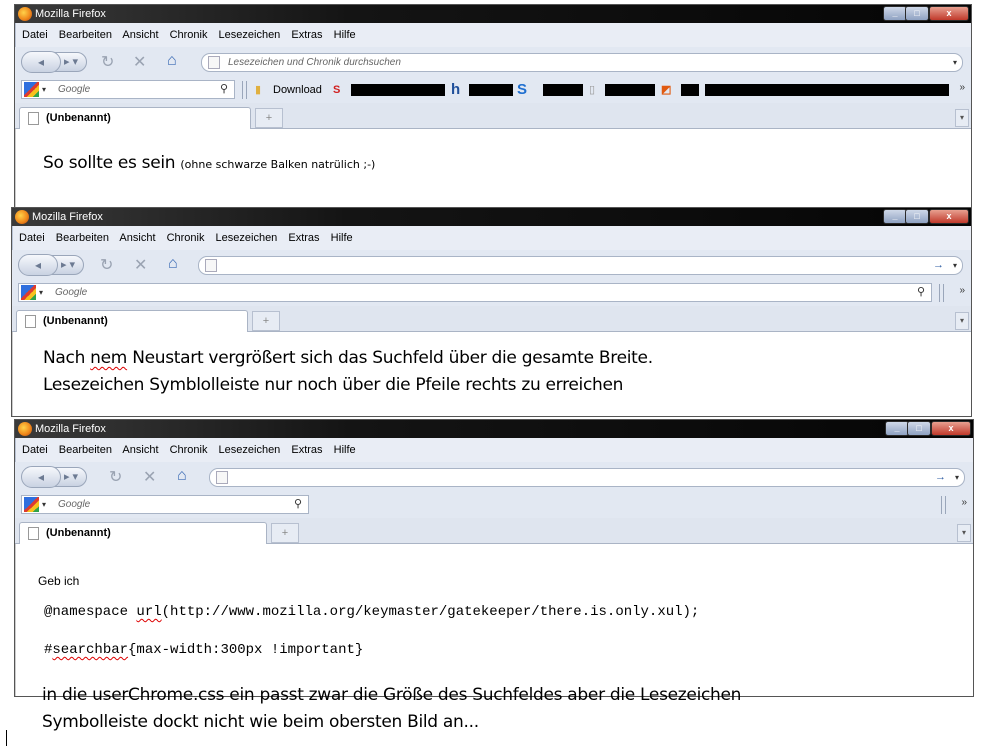 This screenshot has width=991, height=748. What do you see at coordinates (666, 90) in the screenshot?
I see `bookmark-icon: ◩` at bounding box center [666, 90].